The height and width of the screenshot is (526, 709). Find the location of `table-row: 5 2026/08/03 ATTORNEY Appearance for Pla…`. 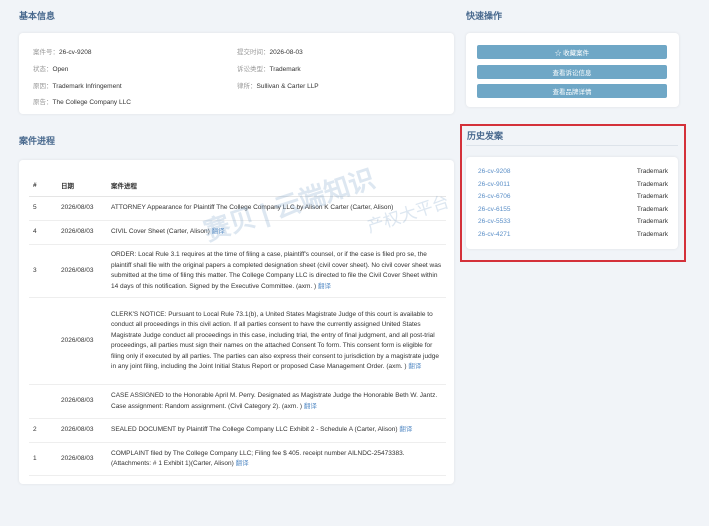

table-row: 5 2026/08/03 ATTORNEY Appearance for Pla… is located at coordinates (237, 208).